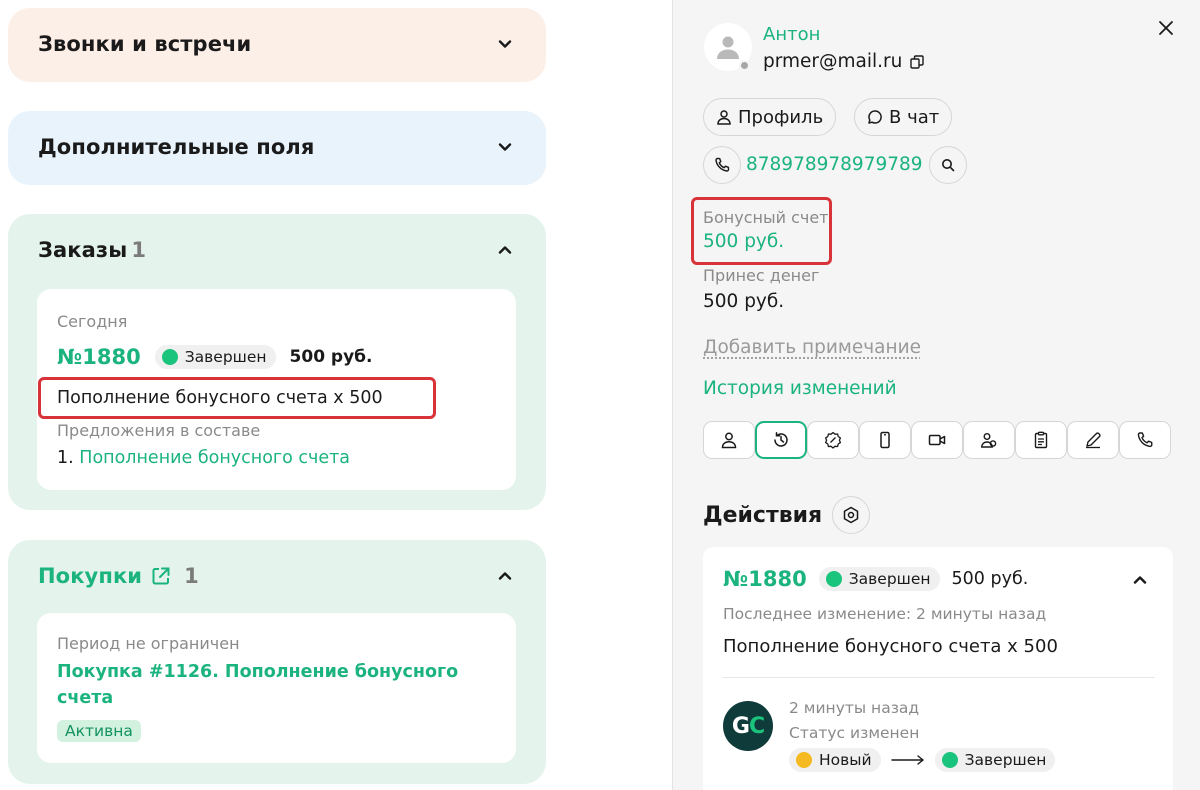  Describe the element at coordinates (812, 347) in the screenshot. I see `add-note-link: Добавить примечание` at that location.